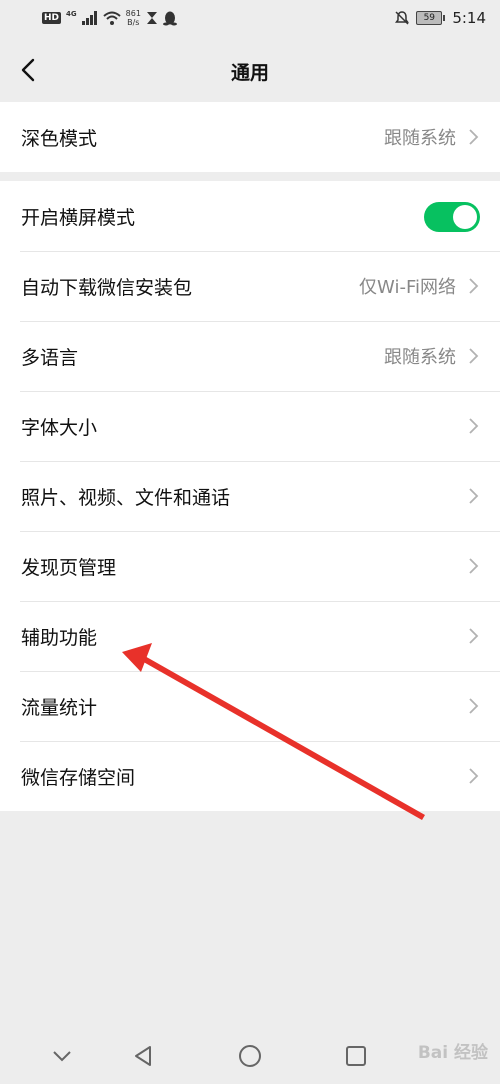 The width and height of the screenshot is (500, 1084). I want to click on system-recents-button, so click(356, 1056).